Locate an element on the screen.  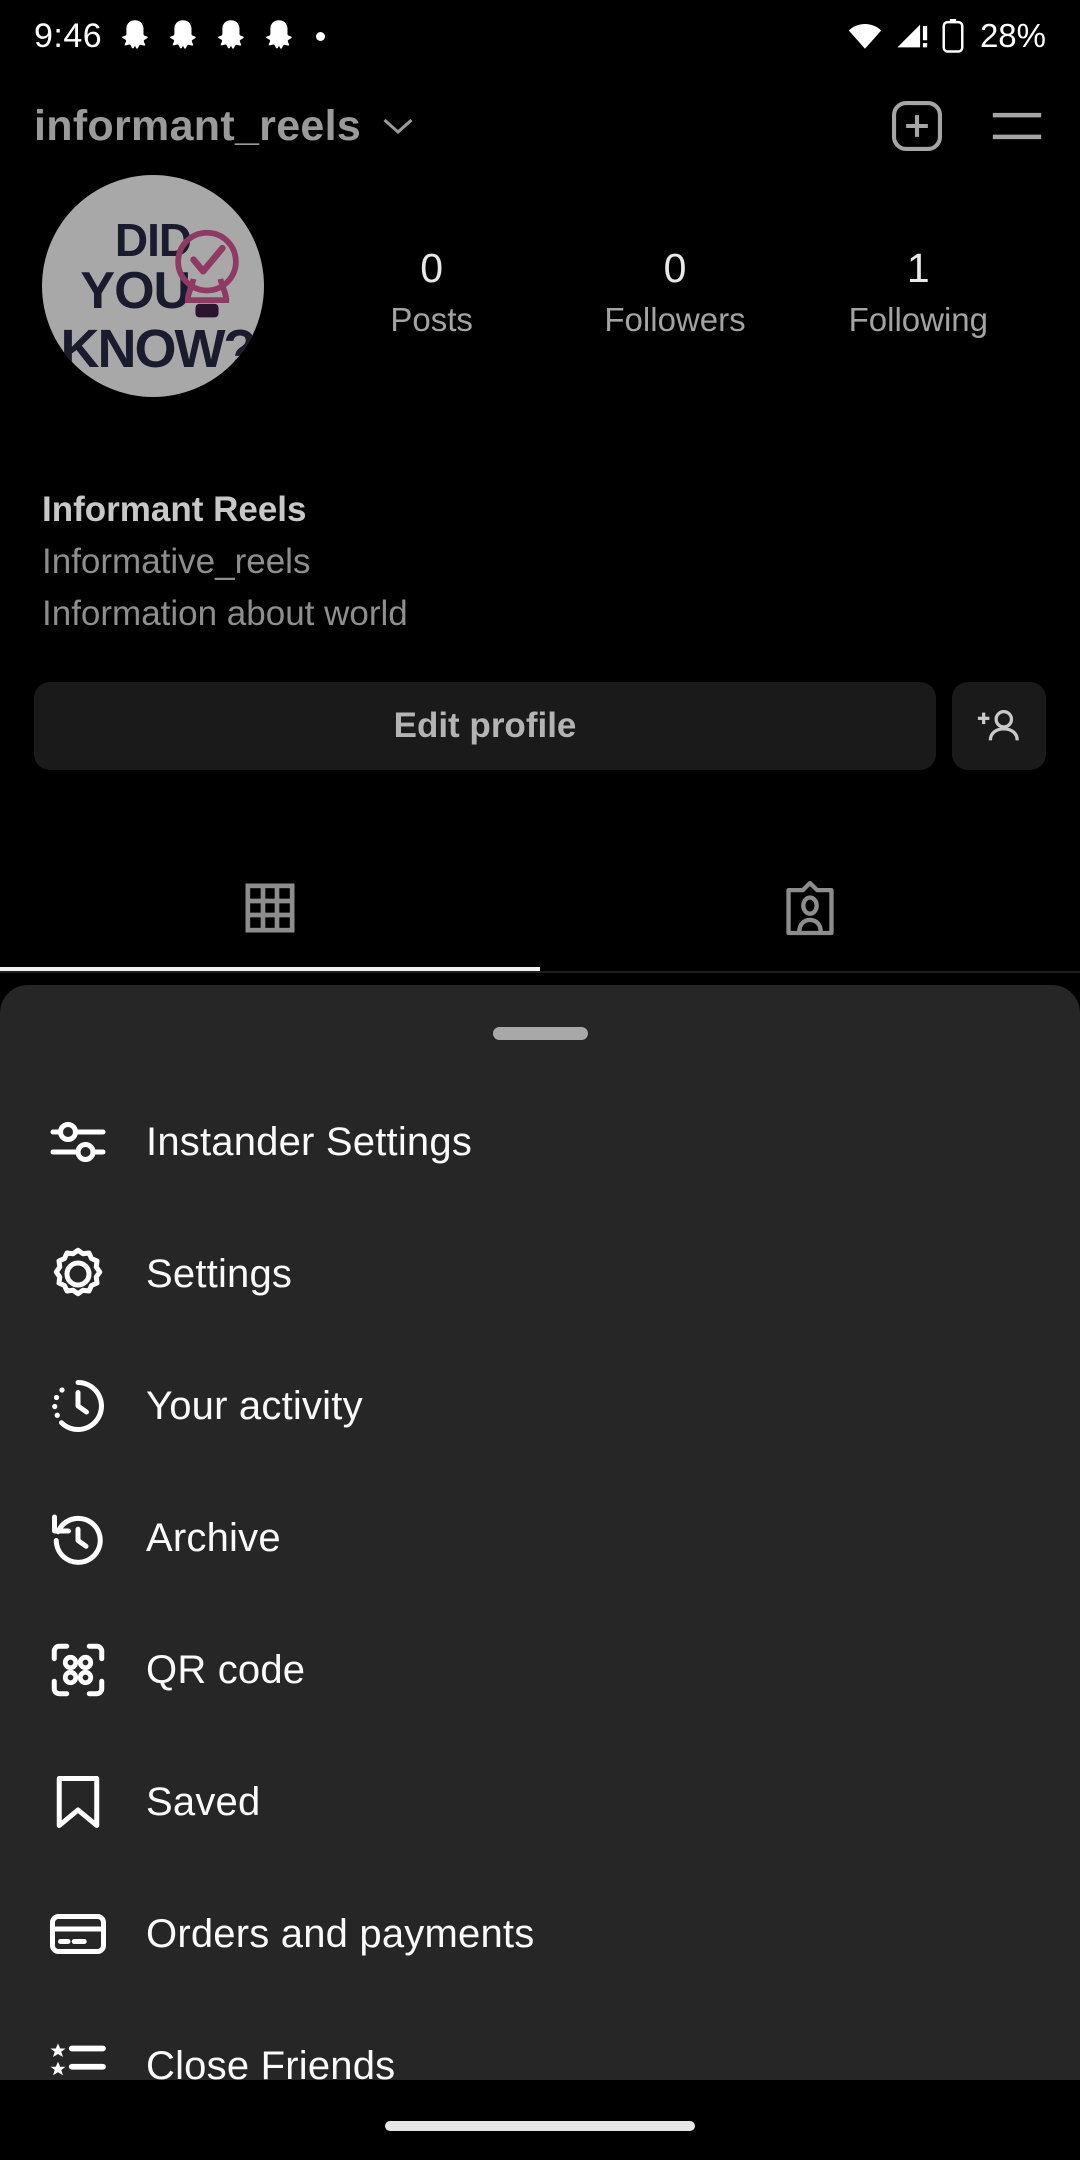
chevron-down-icon is located at coordinates (398, 126).